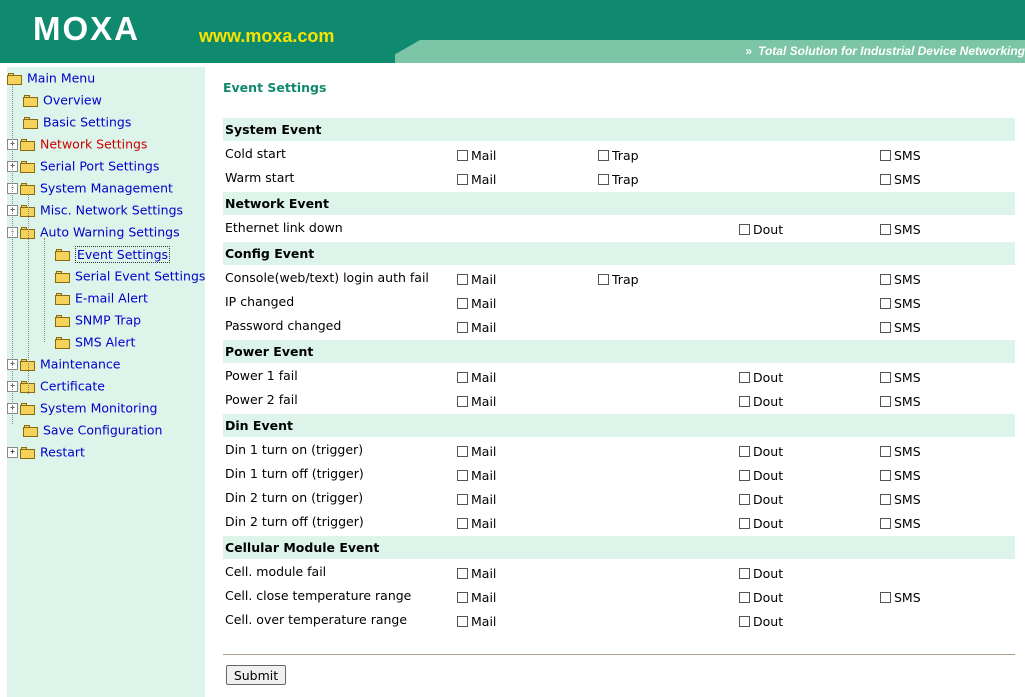 The image size is (1025, 697). What do you see at coordinates (92, 430) in the screenshot?
I see `sidebar-item-16: Save Configuration` at bounding box center [92, 430].